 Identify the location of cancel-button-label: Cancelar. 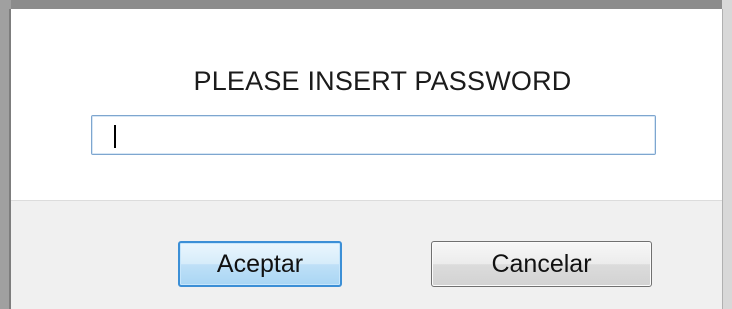
(541, 263).